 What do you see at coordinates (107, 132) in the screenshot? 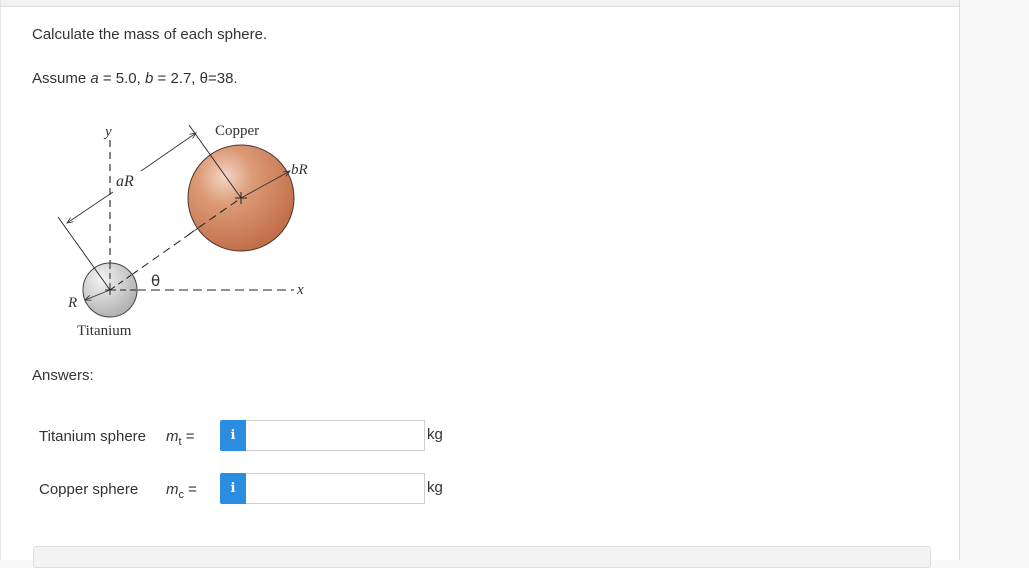
I see `y-axis-label: y` at bounding box center [107, 132].